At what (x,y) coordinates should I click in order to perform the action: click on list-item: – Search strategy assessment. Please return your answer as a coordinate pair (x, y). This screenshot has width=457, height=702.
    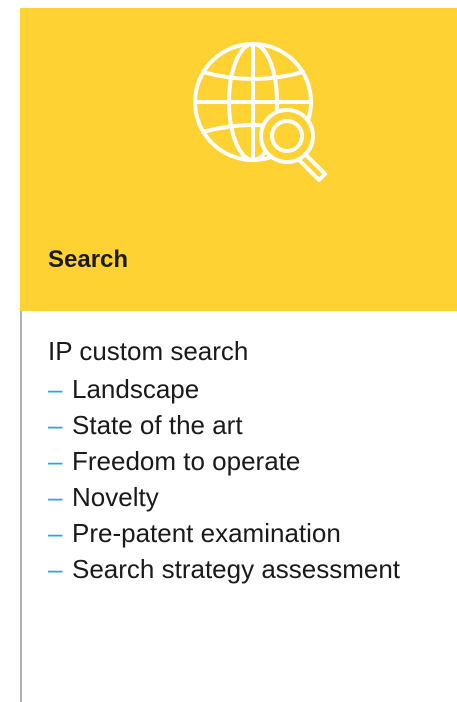
    Looking at the image, I should click on (248, 569).